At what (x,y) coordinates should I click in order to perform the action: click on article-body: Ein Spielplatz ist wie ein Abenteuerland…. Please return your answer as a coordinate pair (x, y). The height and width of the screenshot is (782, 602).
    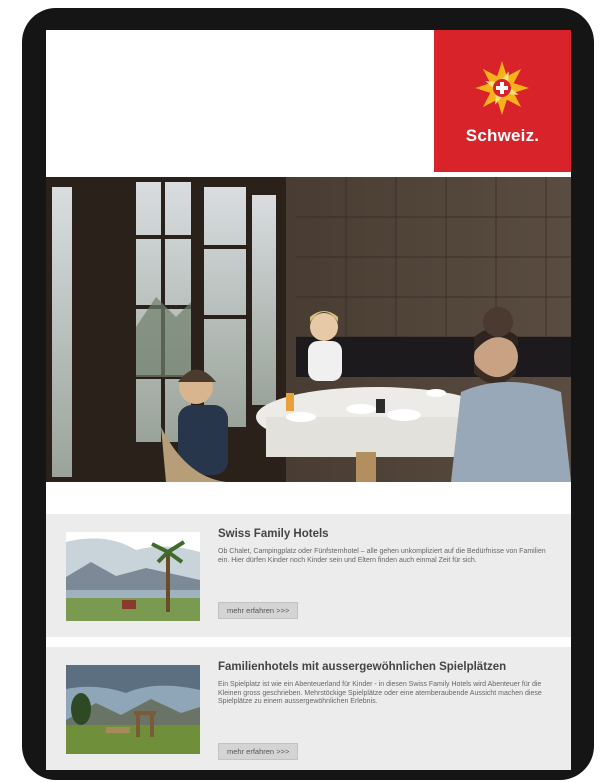
    Looking at the image, I should click on (380, 693).